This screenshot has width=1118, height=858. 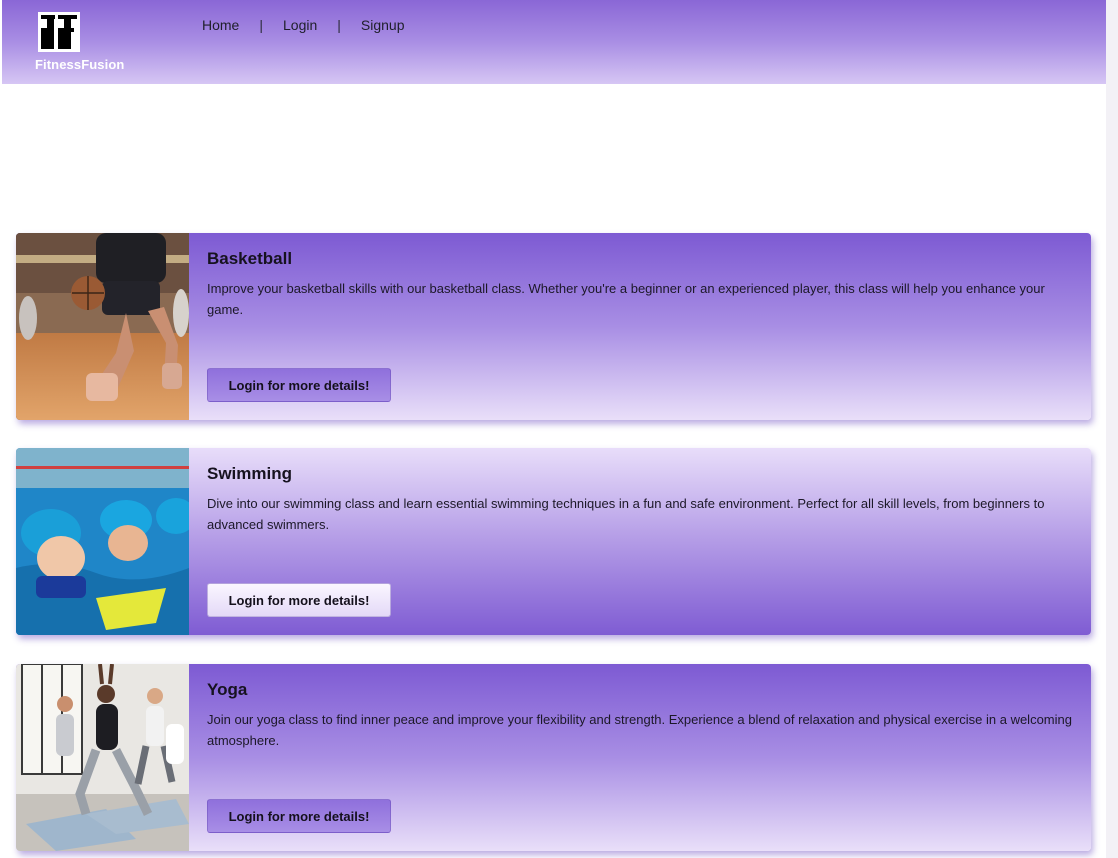 What do you see at coordinates (554, 42) in the screenshot?
I see `site-header: FitnessFusion Home | Login | Signup` at bounding box center [554, 42].